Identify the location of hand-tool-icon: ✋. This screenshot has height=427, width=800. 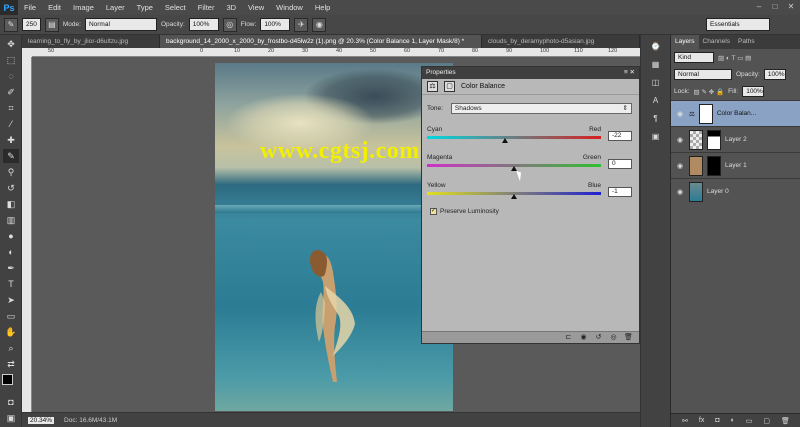
(11, 332).